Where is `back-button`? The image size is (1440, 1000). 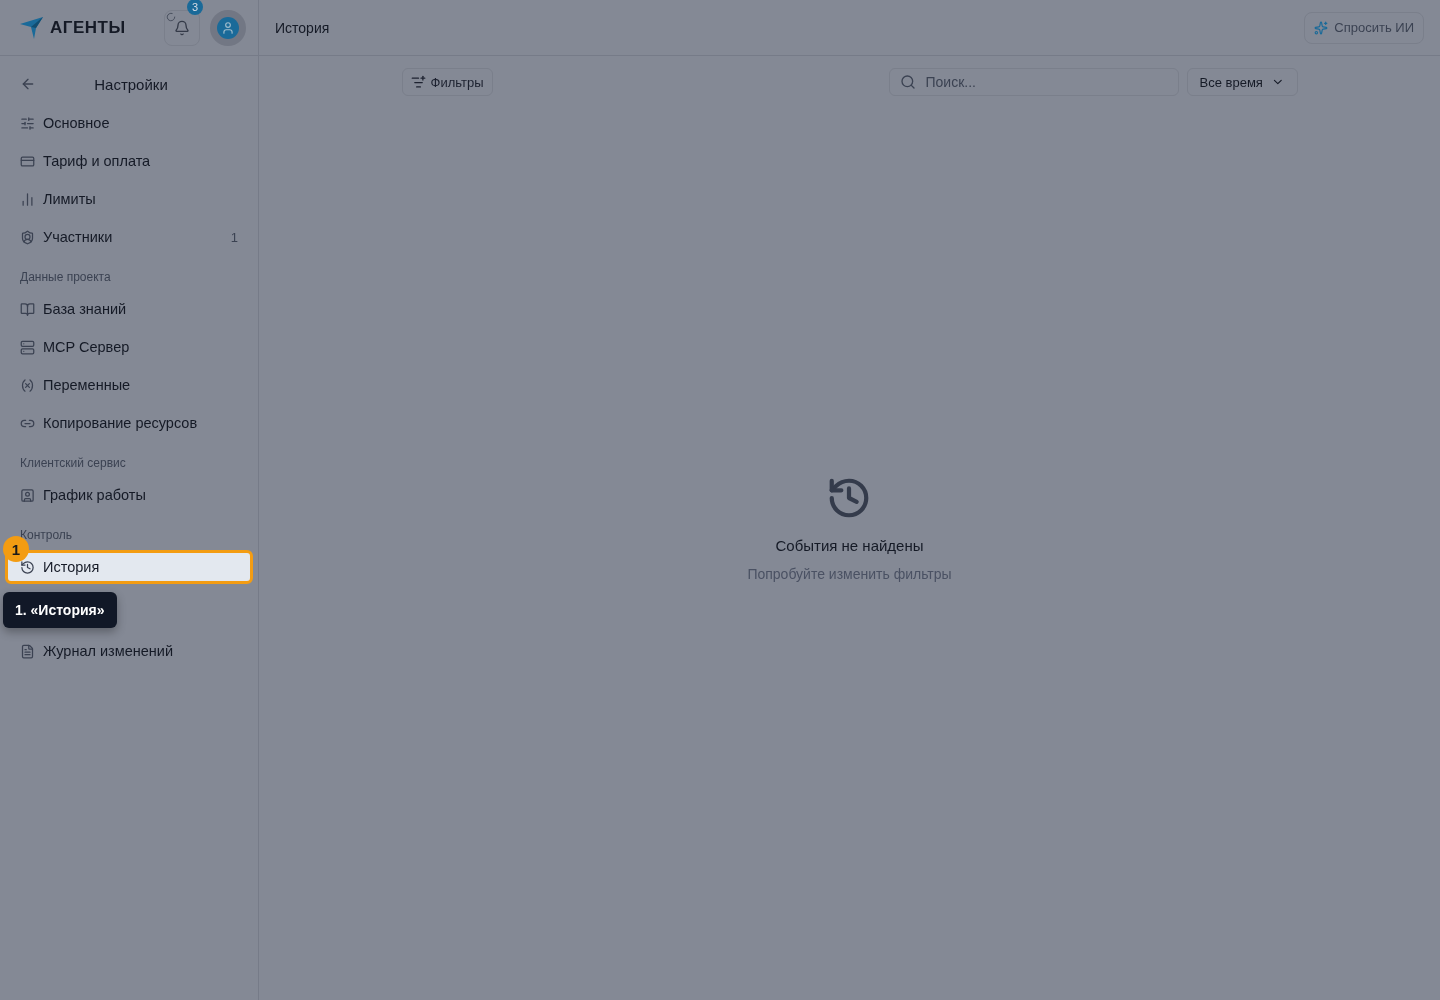
back-button is located at coordinates (28, 84).